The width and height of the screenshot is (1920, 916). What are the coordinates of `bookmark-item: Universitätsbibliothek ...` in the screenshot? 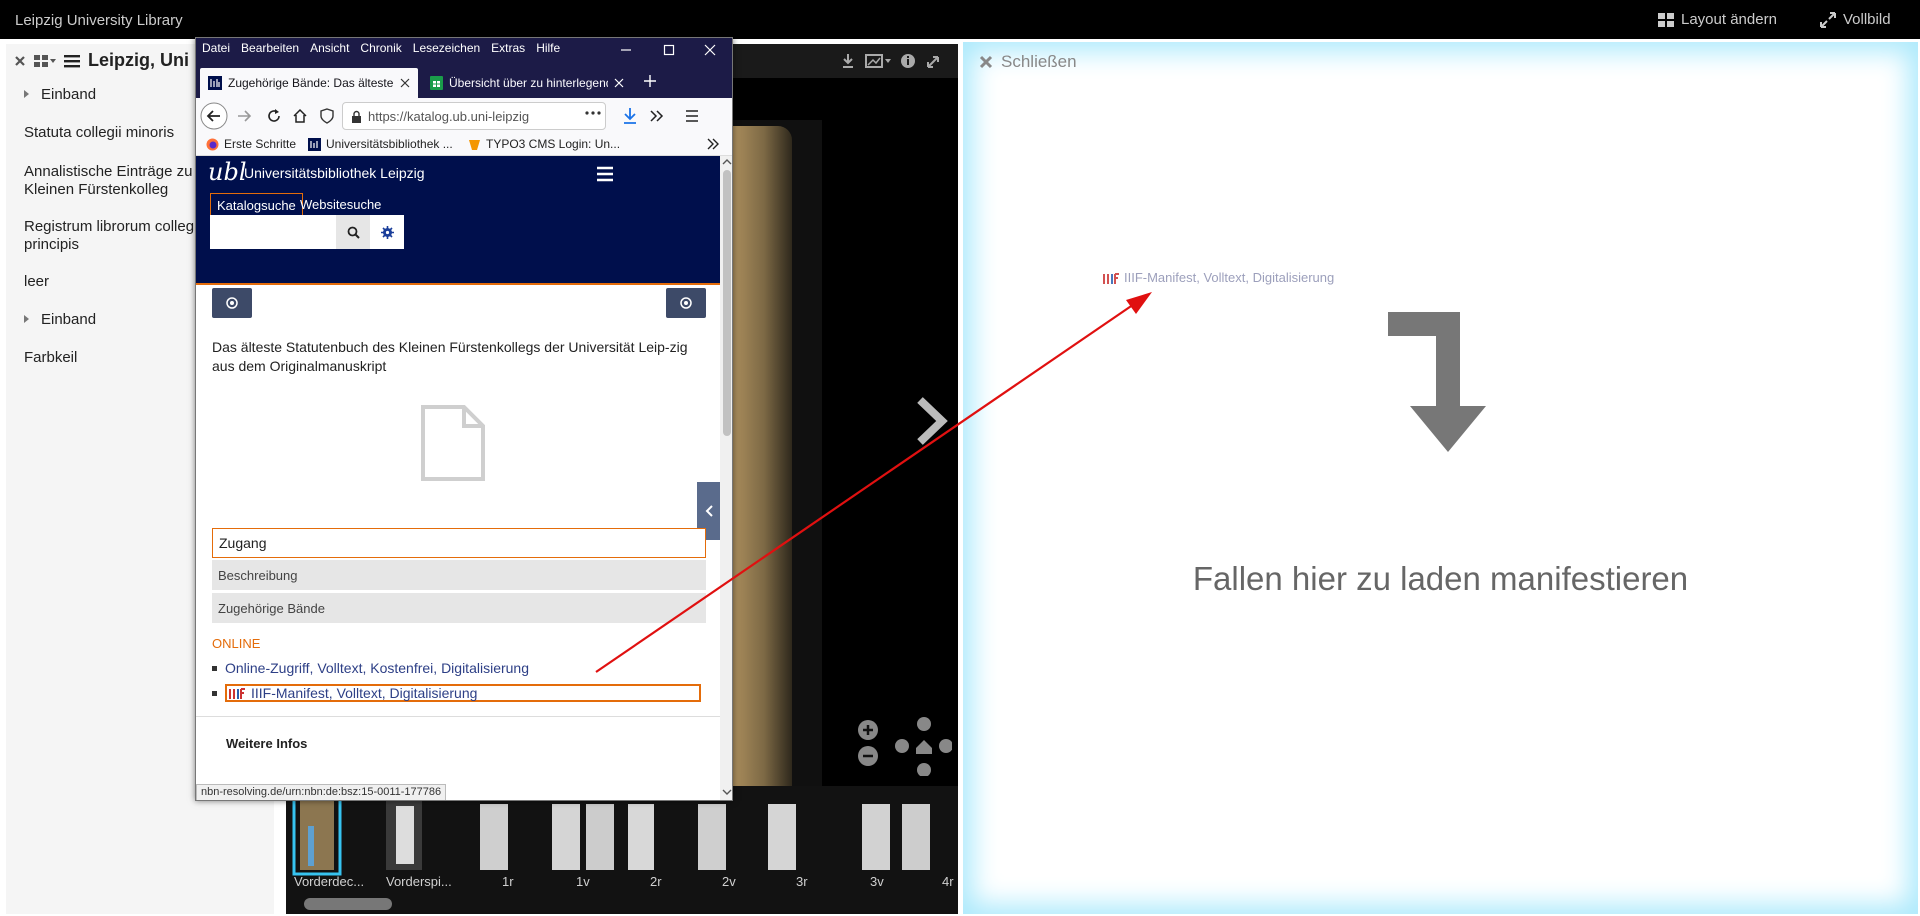 It's located at (380, 144).